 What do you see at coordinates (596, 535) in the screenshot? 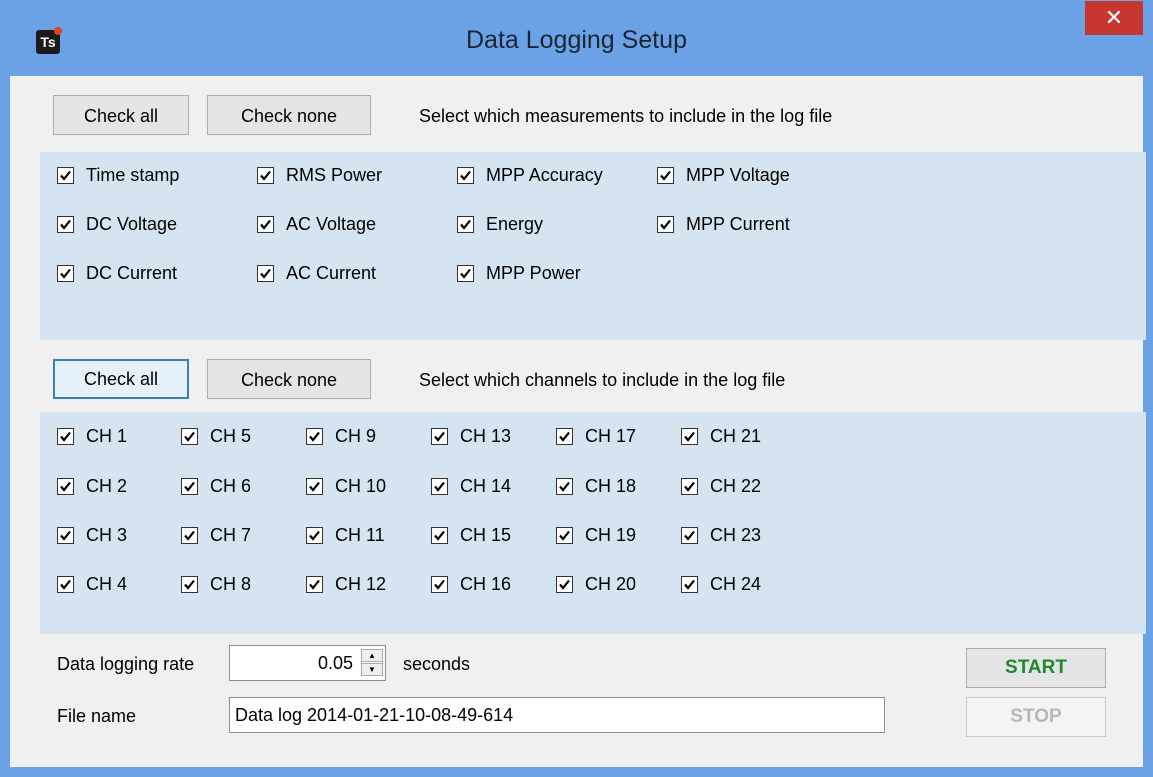
I see `checkbox-ch-19: CH 19` at bounding box center [596, 535].